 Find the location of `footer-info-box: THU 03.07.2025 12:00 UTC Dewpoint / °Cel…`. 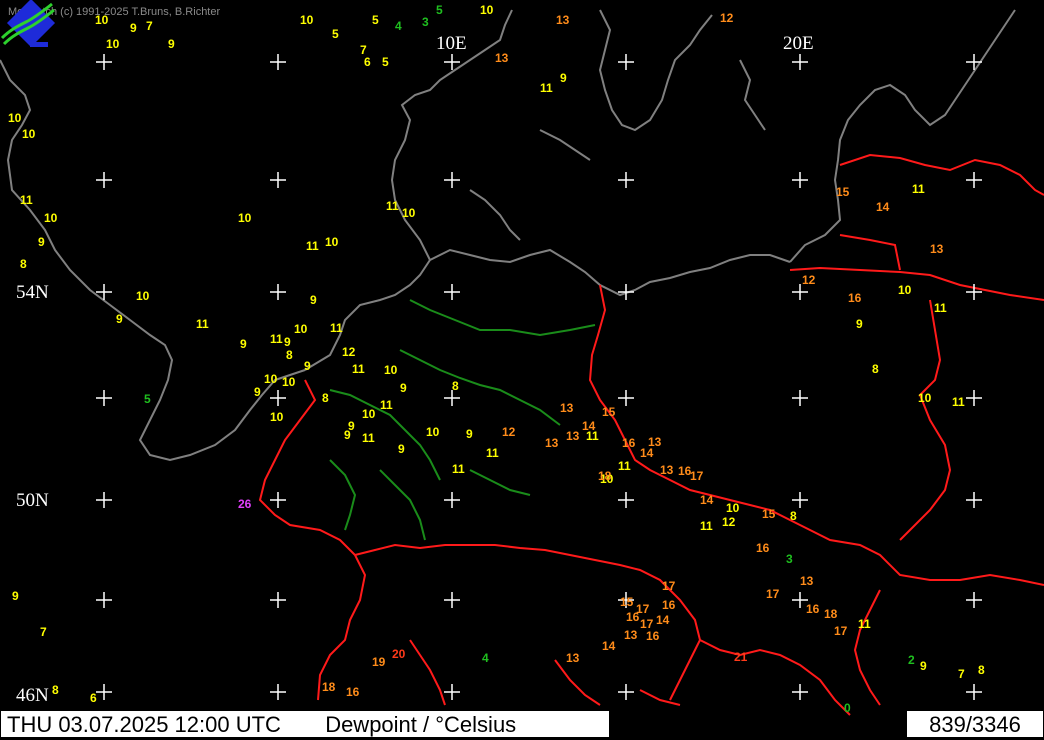

footer-info-box: THU 03.07.2025 12:00 UTC Dewpoint / °Cel… is located at coordinates (305, 724).